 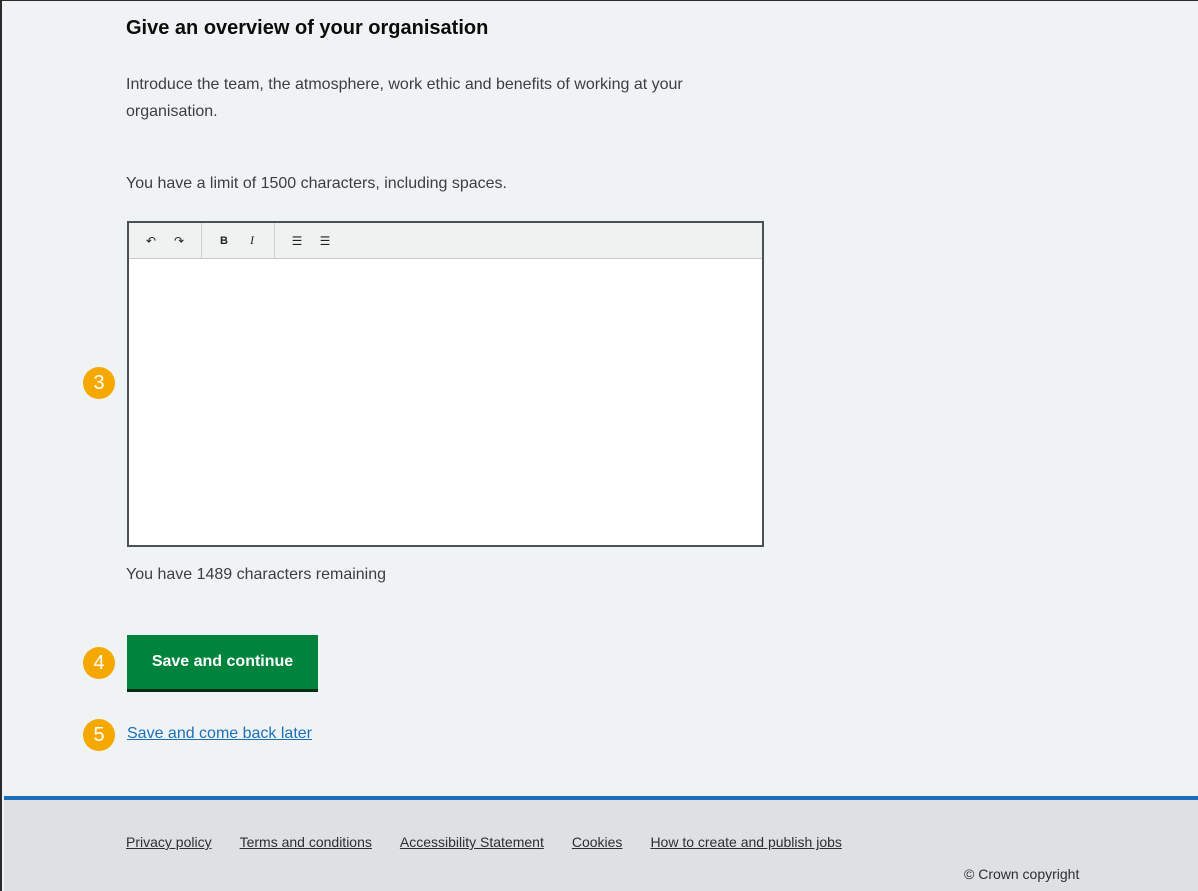 What do you see at coordinates (224, 241) in the screenshot?
I see `bold-icon: B` at bounding box center [224, 241].